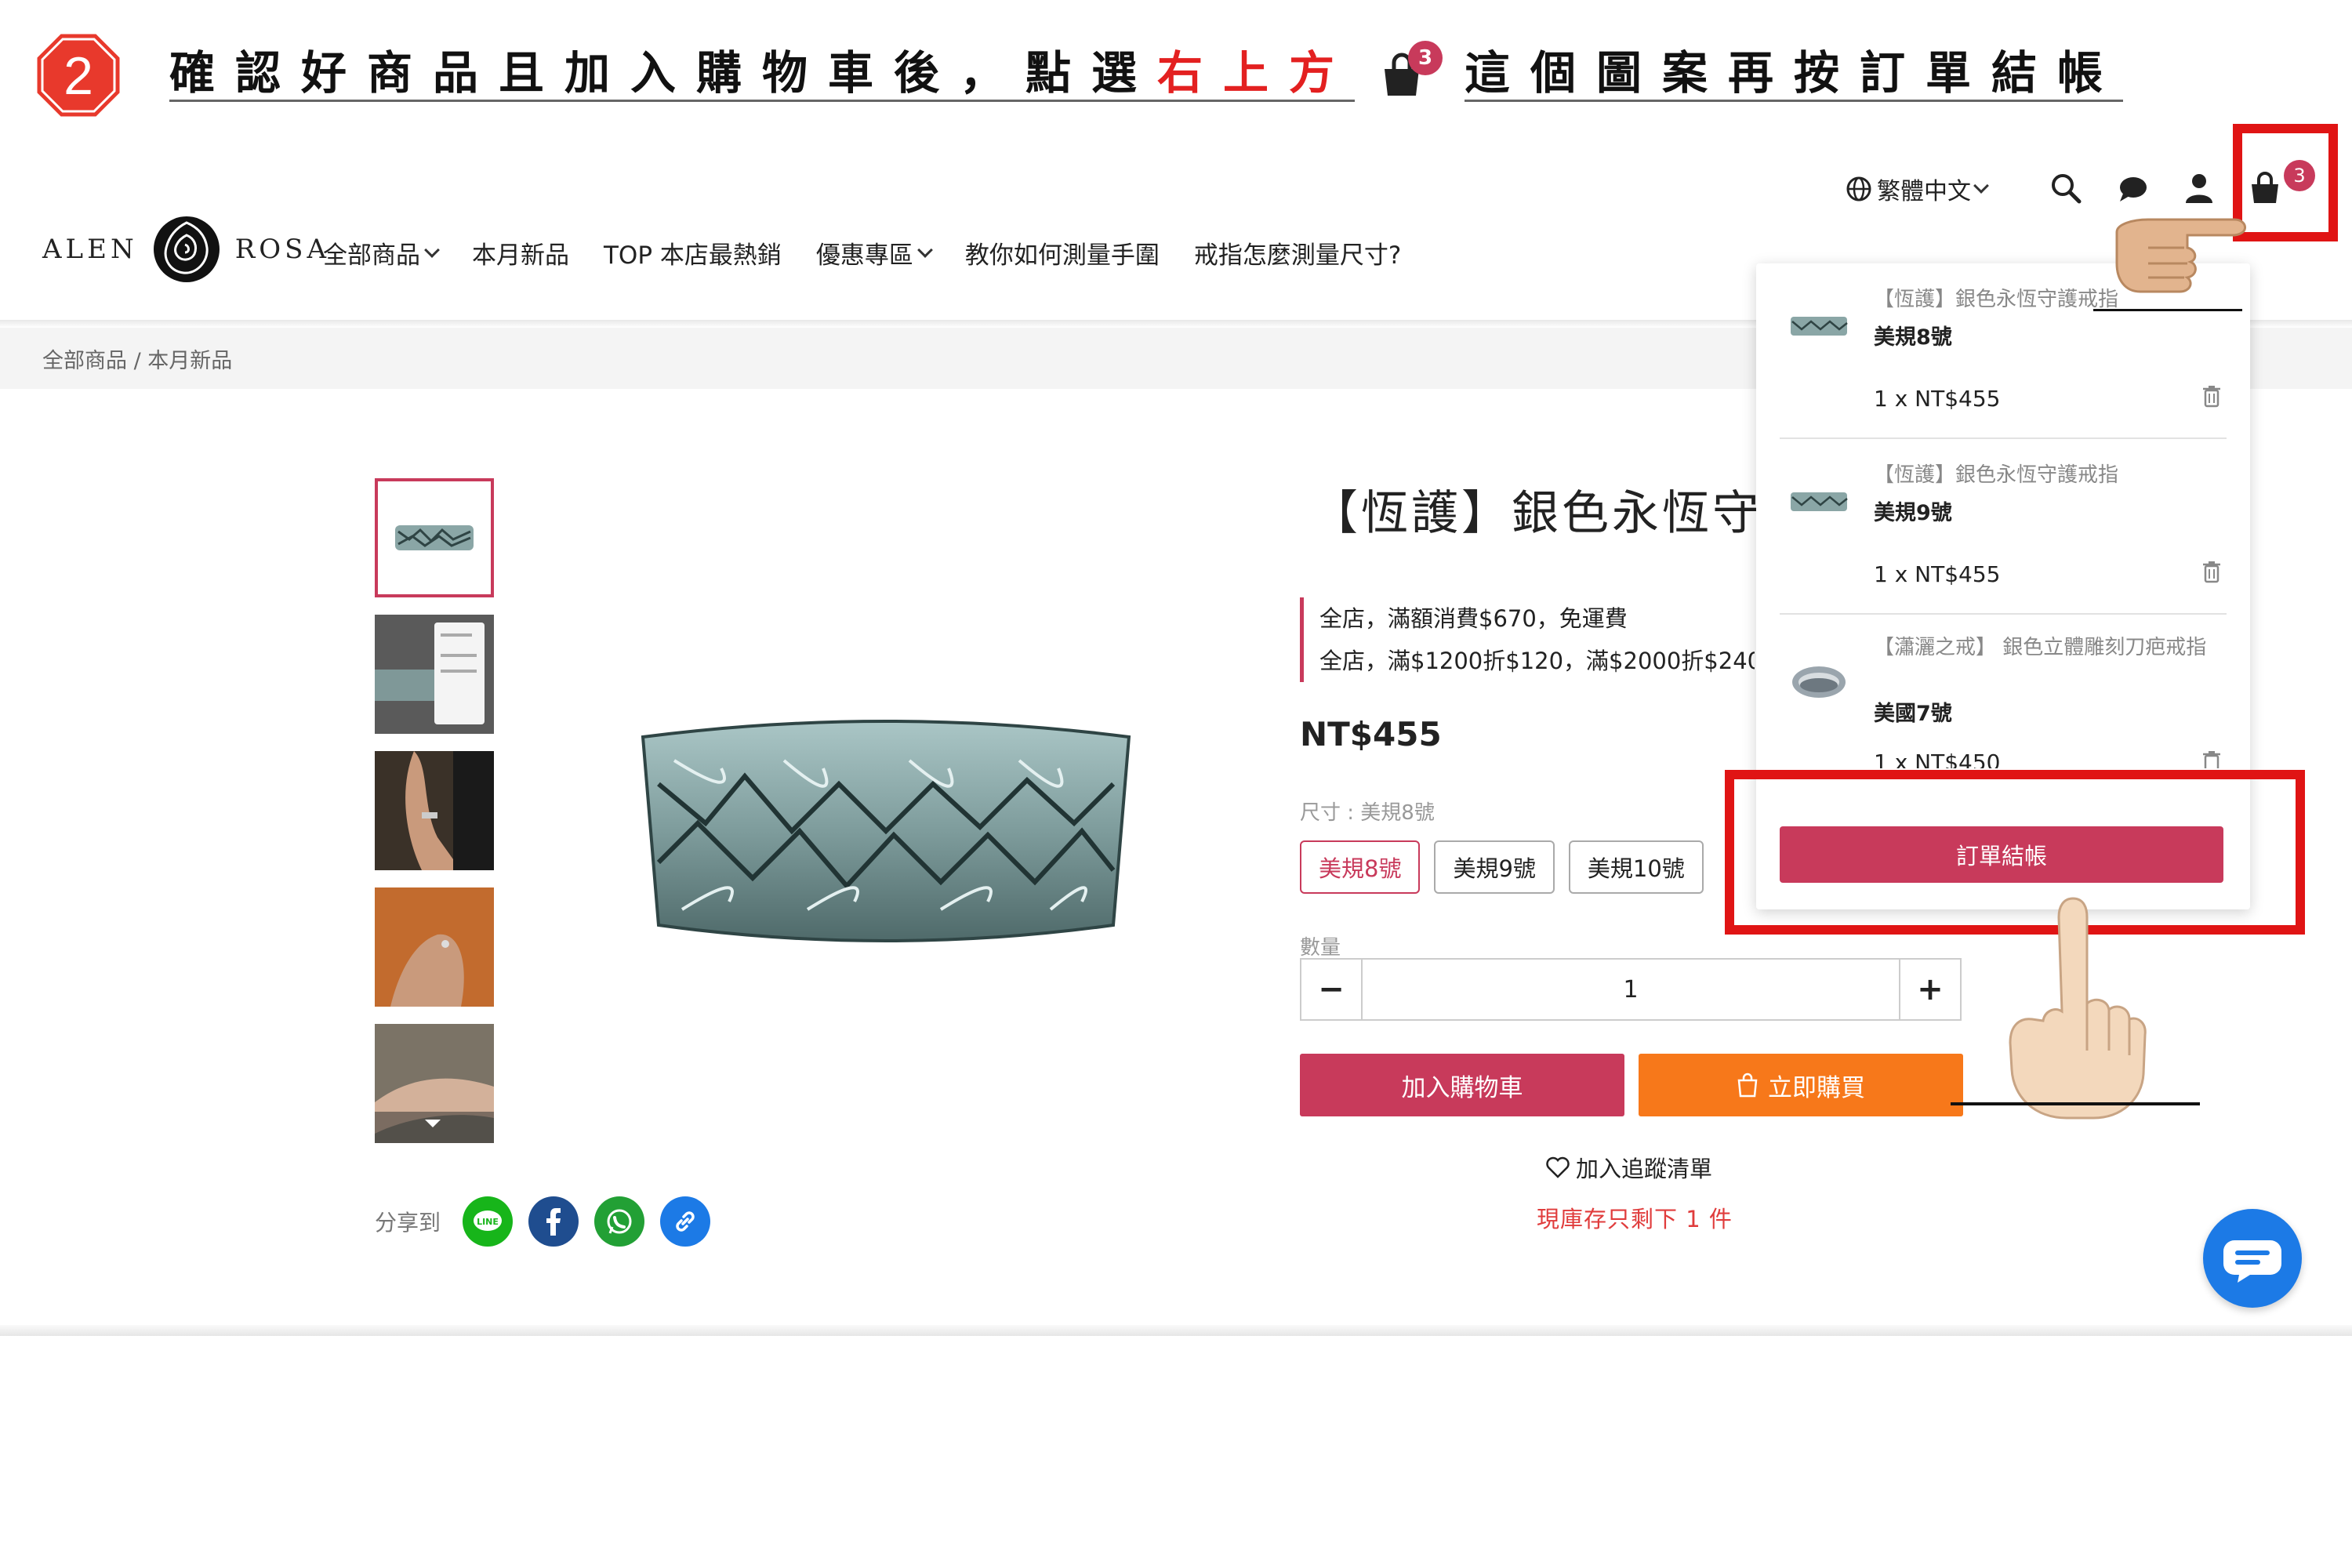  I want to click on size-option-us9: 美規9號, so click(1494, 867).